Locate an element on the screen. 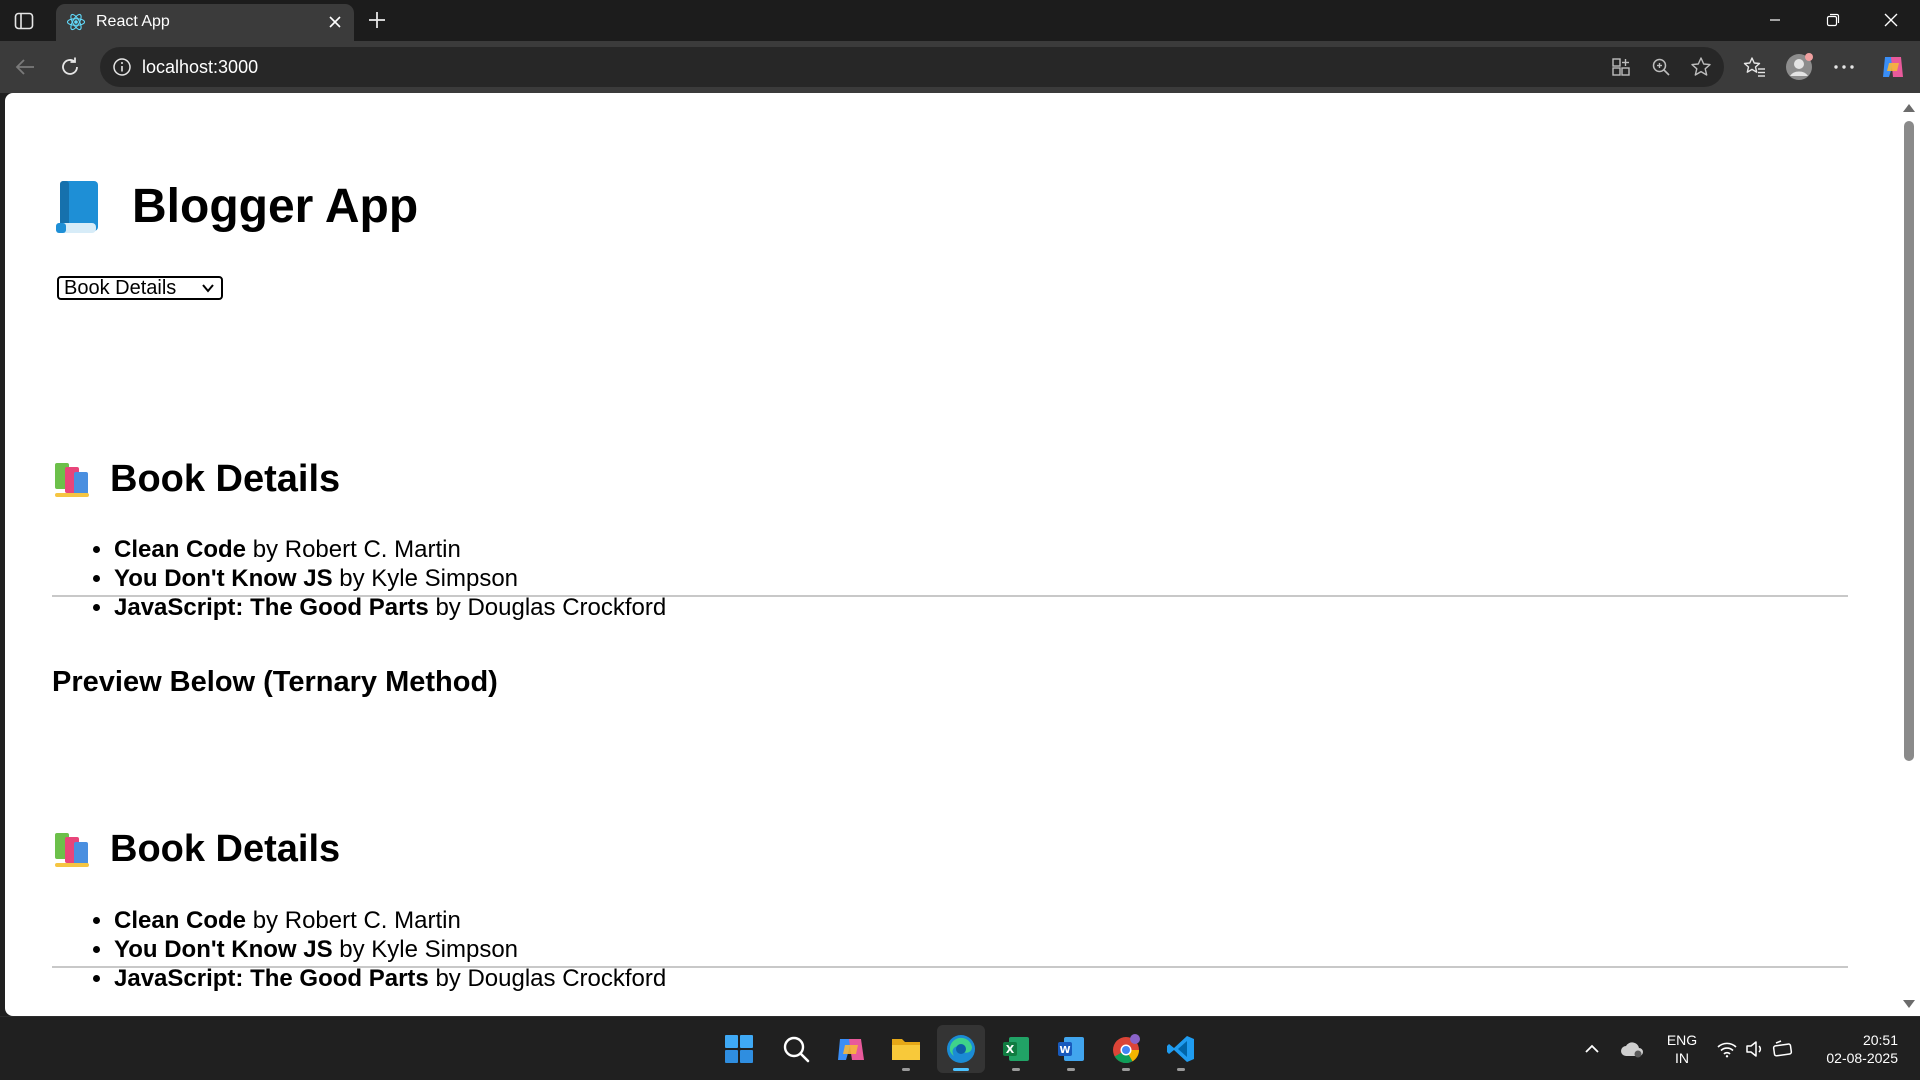 This screenshot has width=1920, height=1080. onedrive-button is located at coordinates (1632, 1049).